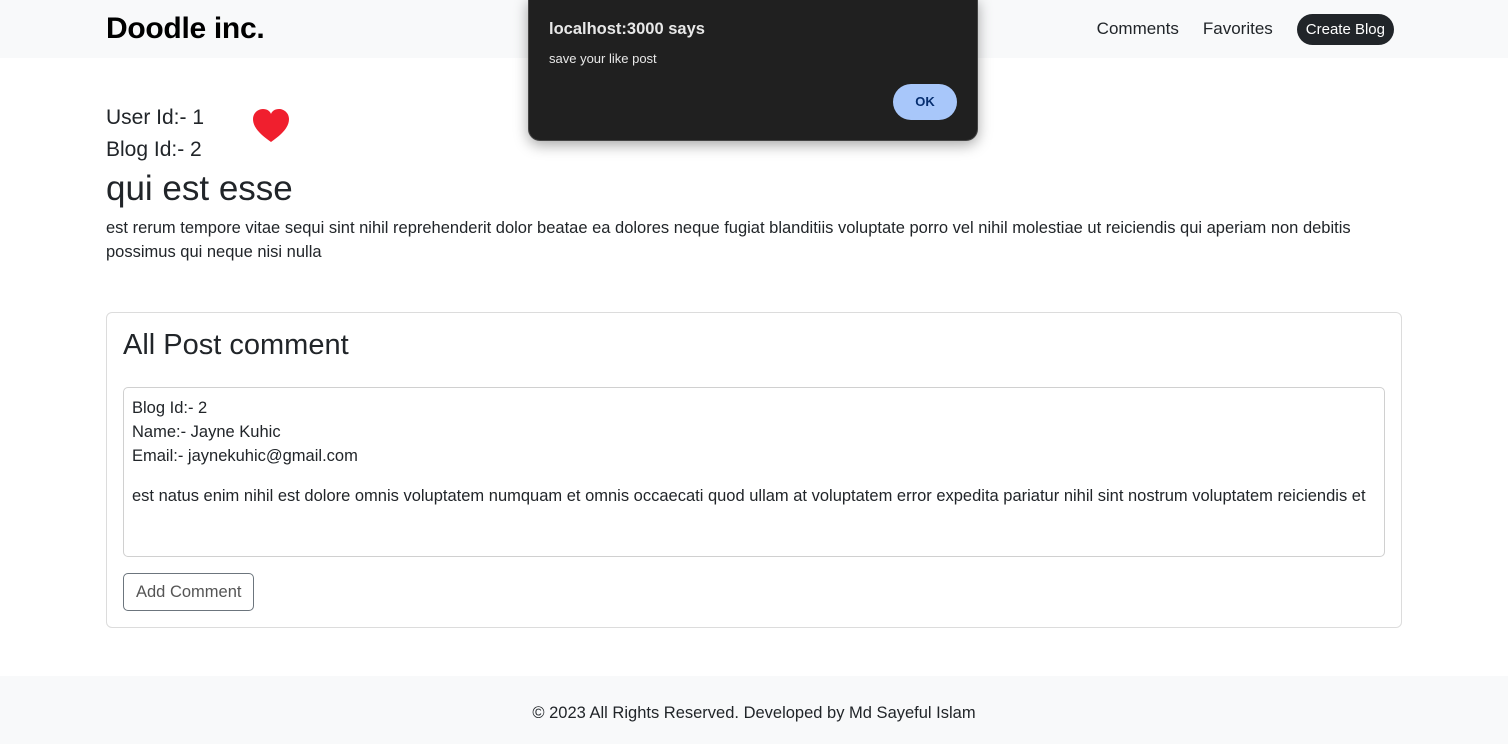 This screenshot has height=744, width=1508. What do you see at coordinates (199, 188) in the screenshot?
I see `post-title: qui est esse` at bounding box center [199, 188].